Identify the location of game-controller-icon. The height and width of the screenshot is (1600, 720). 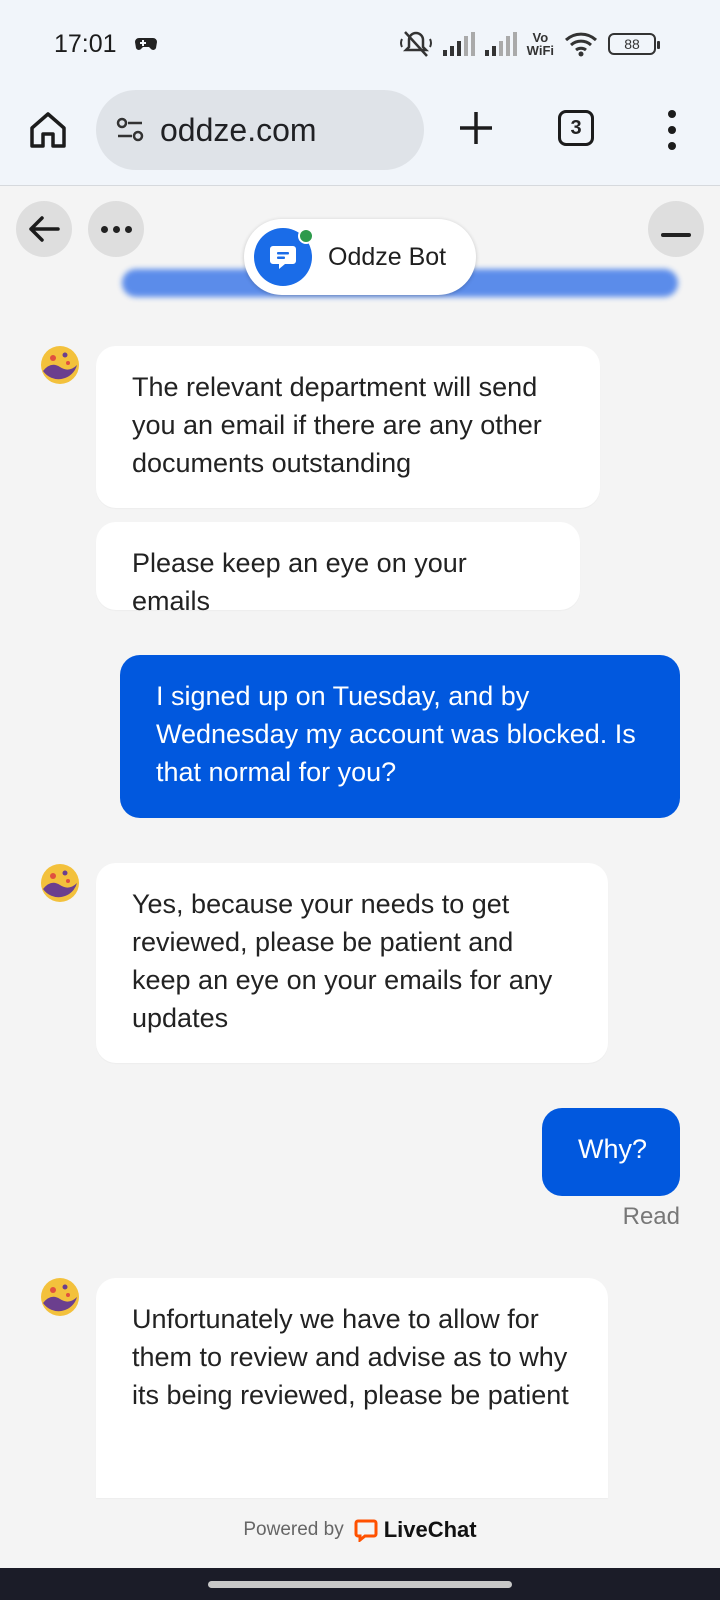
(146, 44).